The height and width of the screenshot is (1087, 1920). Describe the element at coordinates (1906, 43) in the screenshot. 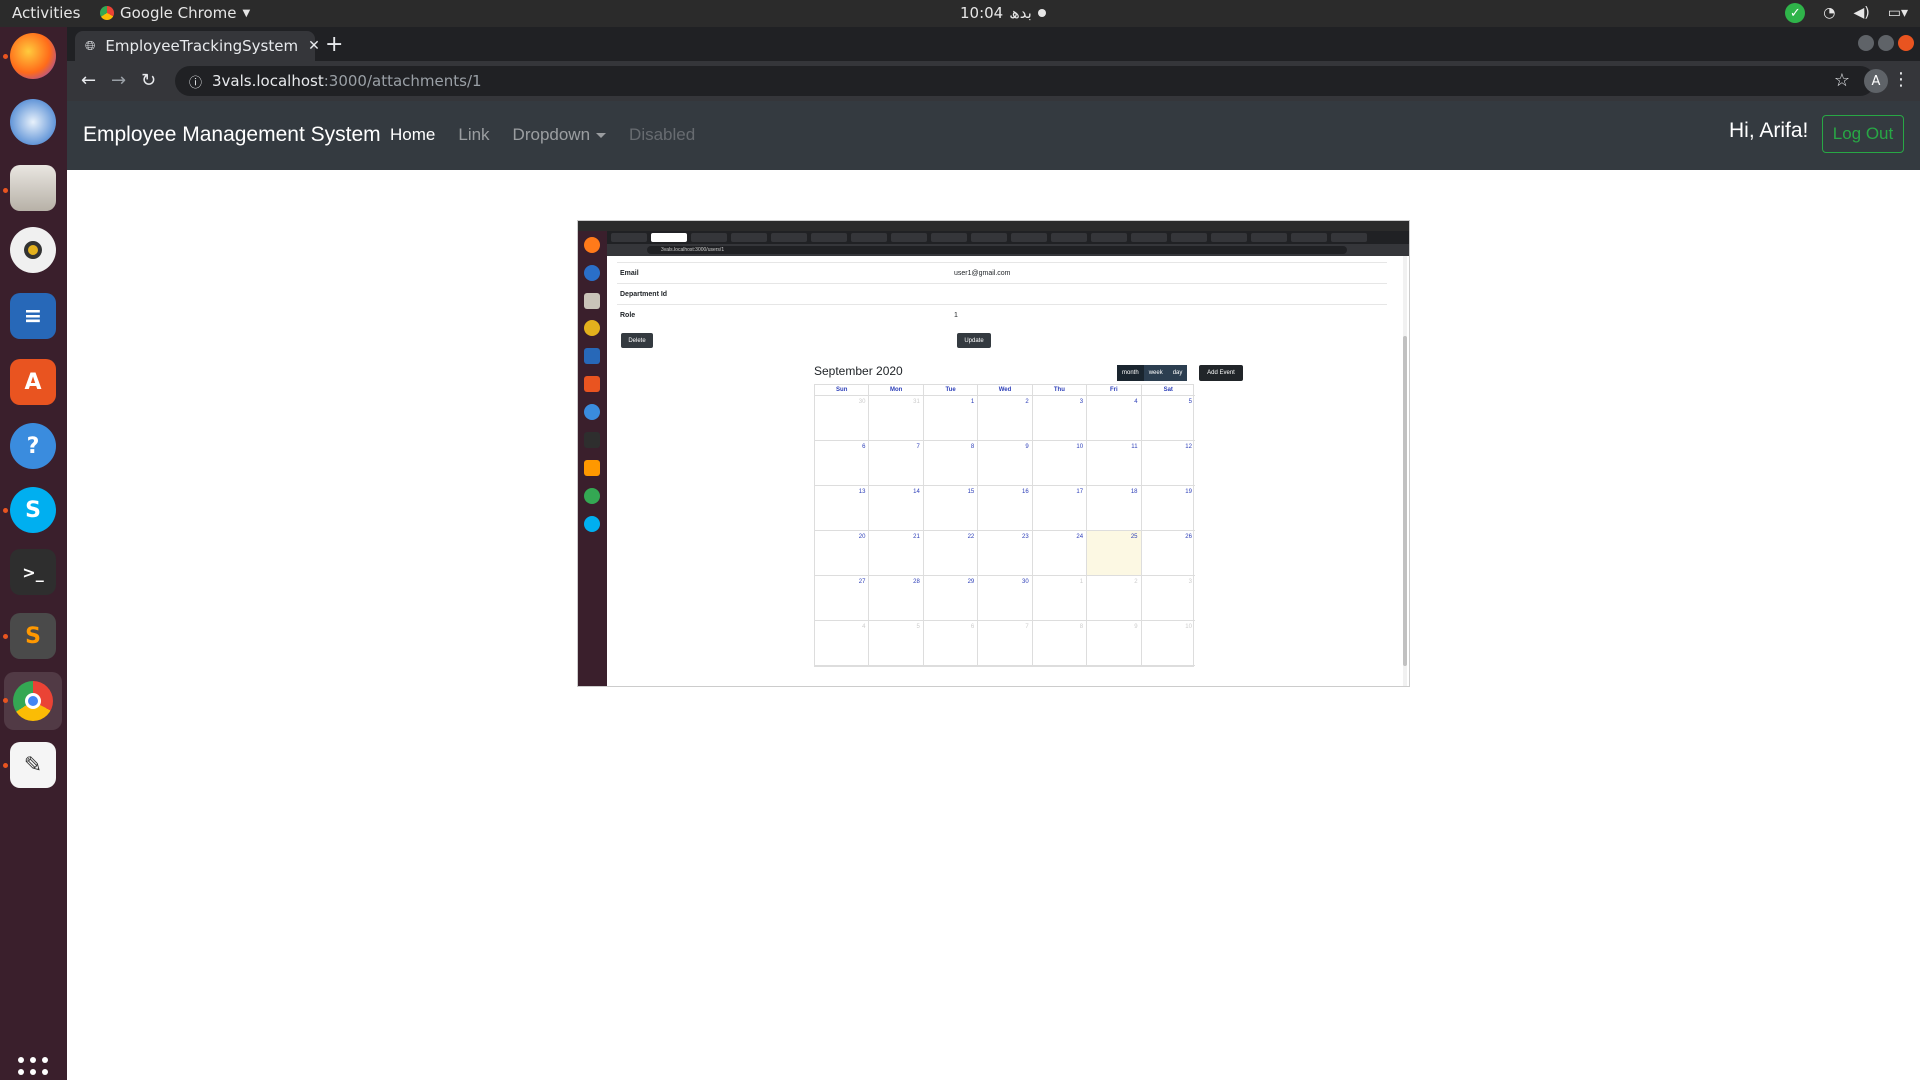

I see `close-window-button` at that location.